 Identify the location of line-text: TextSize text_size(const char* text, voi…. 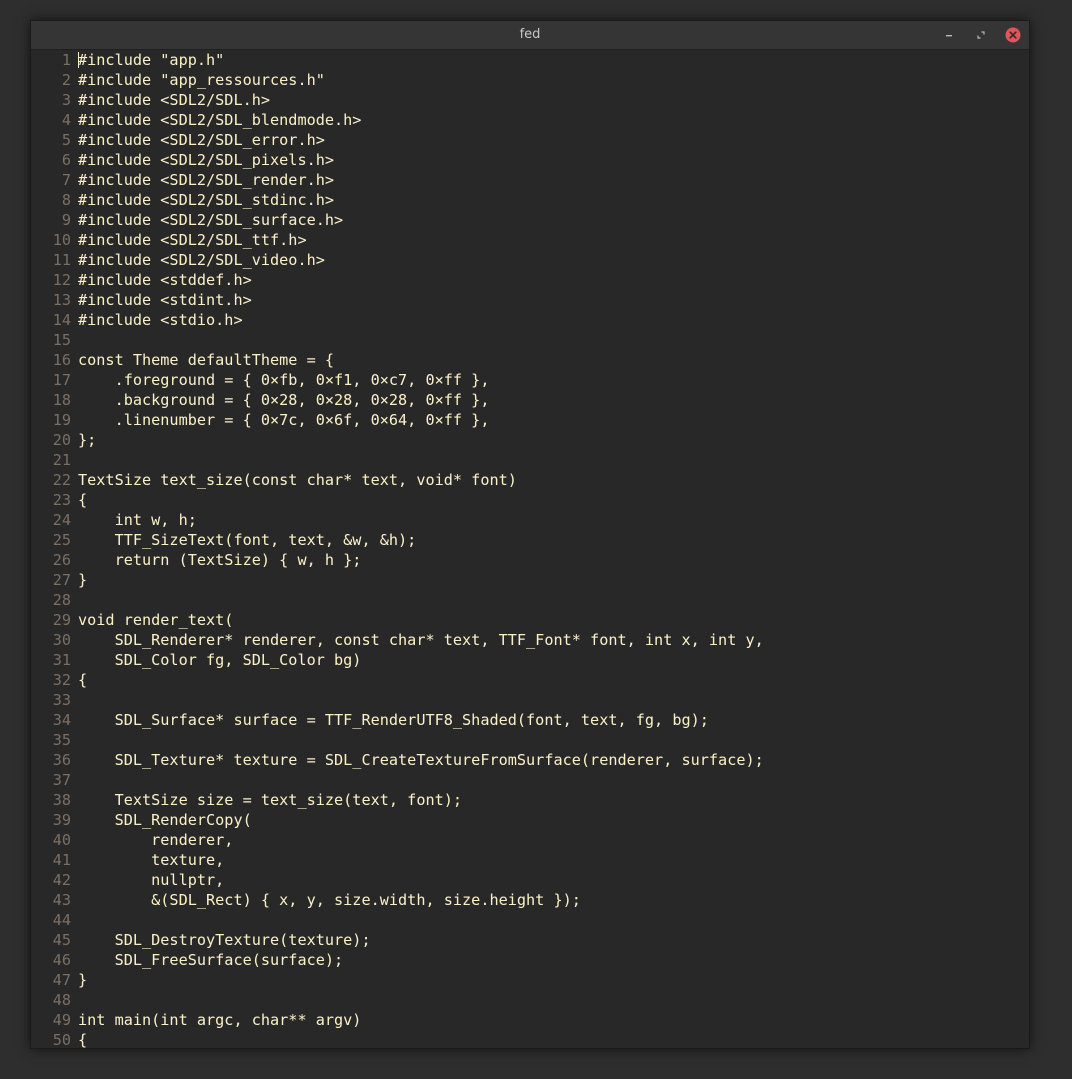
(294, 480).